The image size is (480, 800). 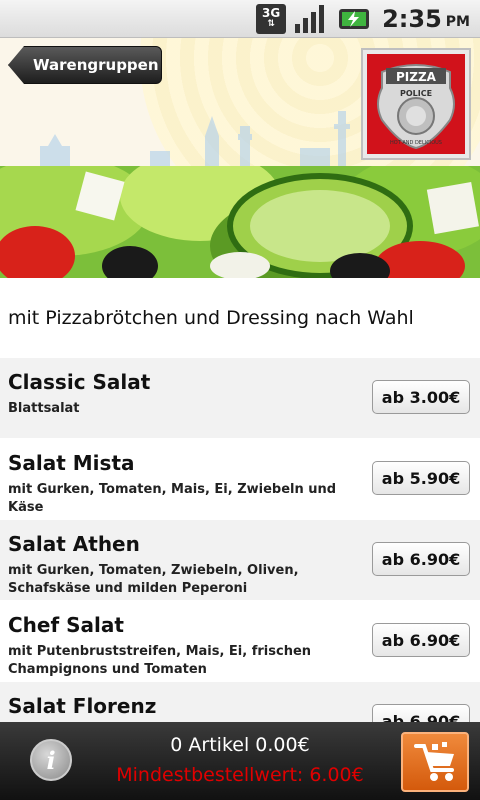 What do you see at coordinates (66, 625) in the screenshot?
I see `menu-item-title: Chef Salat` at bounding box center [66, 625].